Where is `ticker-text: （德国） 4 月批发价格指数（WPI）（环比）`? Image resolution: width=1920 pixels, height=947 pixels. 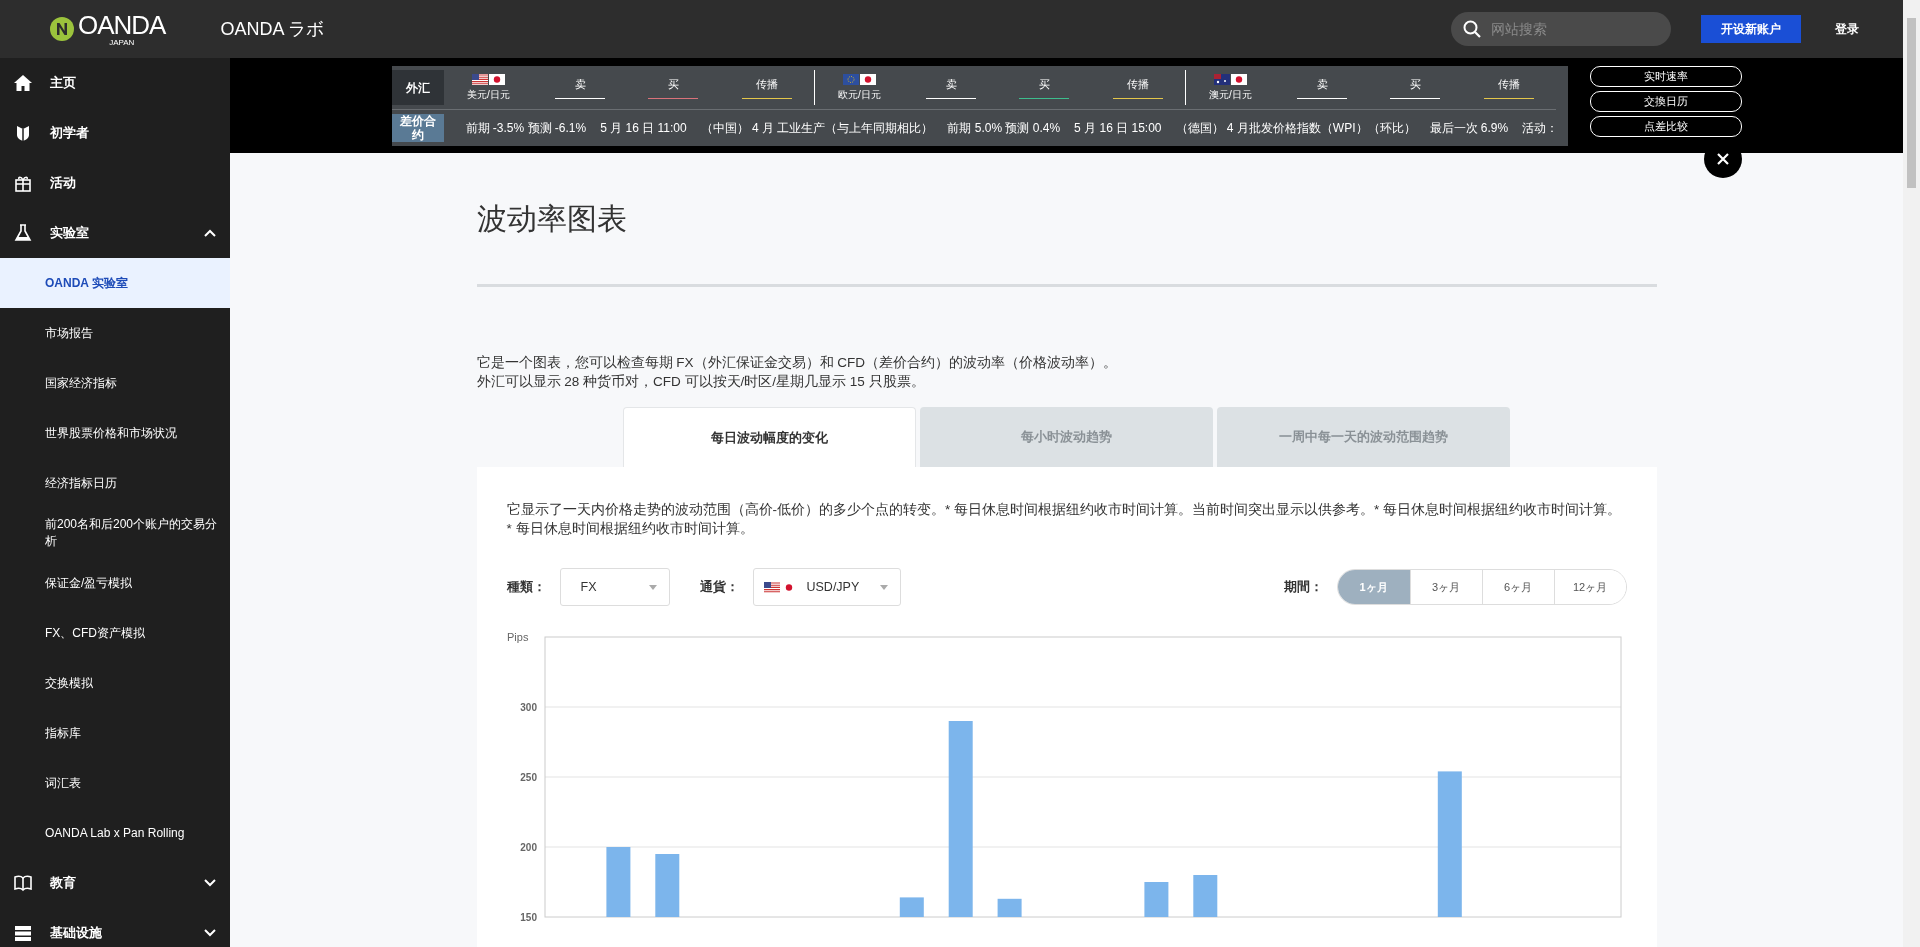
ticker-text: （德国） 4 月批发价格指数（WPI）（环比） is located at coordinates (1295, 128).